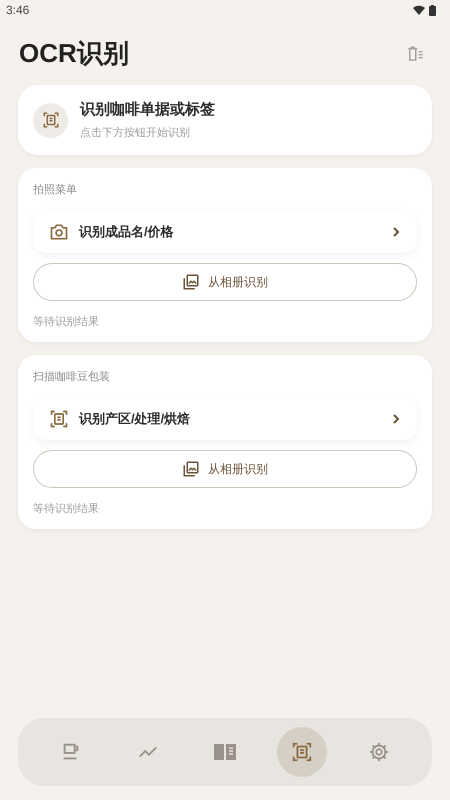 This screenshot has width=450, height=800. Describe the element at coordinates (59, 232) in the screenshot. I see `camera-icon` at that location.